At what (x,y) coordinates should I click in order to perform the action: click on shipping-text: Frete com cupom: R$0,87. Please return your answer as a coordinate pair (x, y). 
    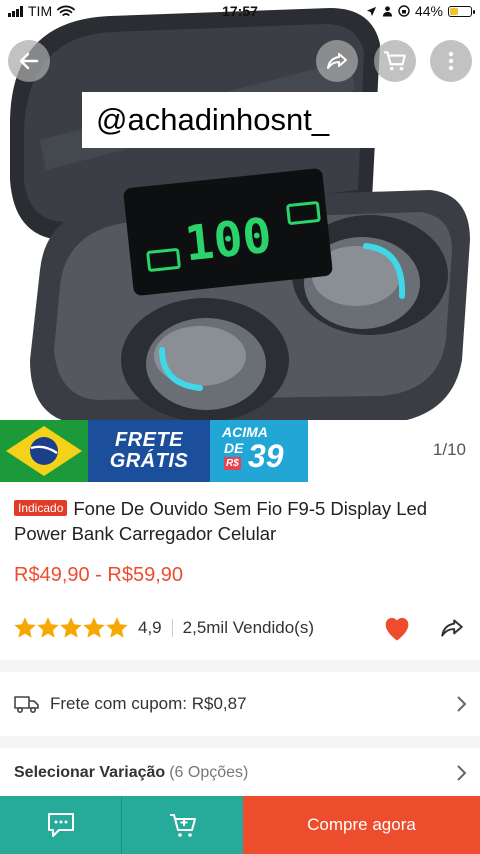
    Looking at the image, I should click on (148, 703).